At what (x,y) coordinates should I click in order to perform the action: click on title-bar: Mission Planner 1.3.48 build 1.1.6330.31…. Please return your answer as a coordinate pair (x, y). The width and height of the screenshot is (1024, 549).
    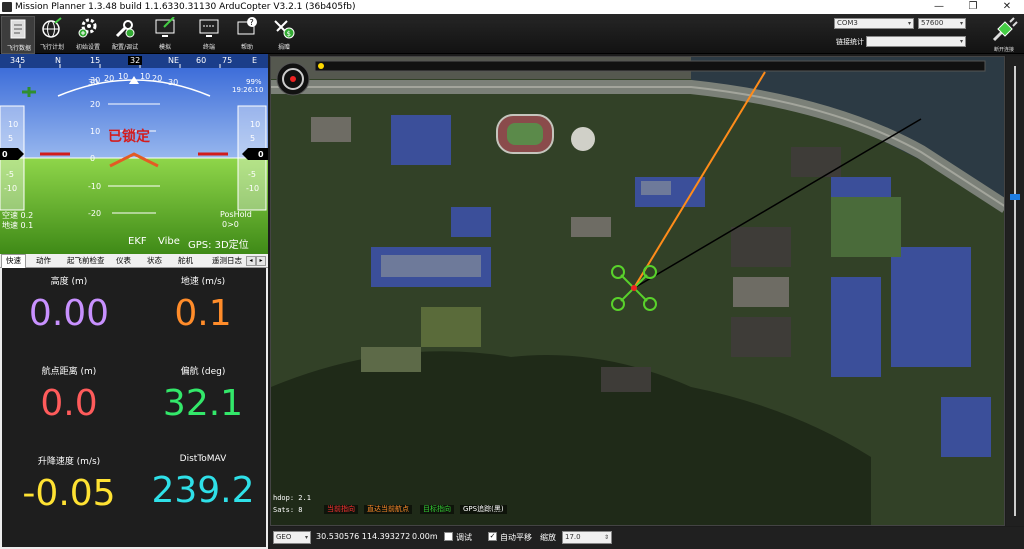
    Looking at the image, I should click on (512, 7).